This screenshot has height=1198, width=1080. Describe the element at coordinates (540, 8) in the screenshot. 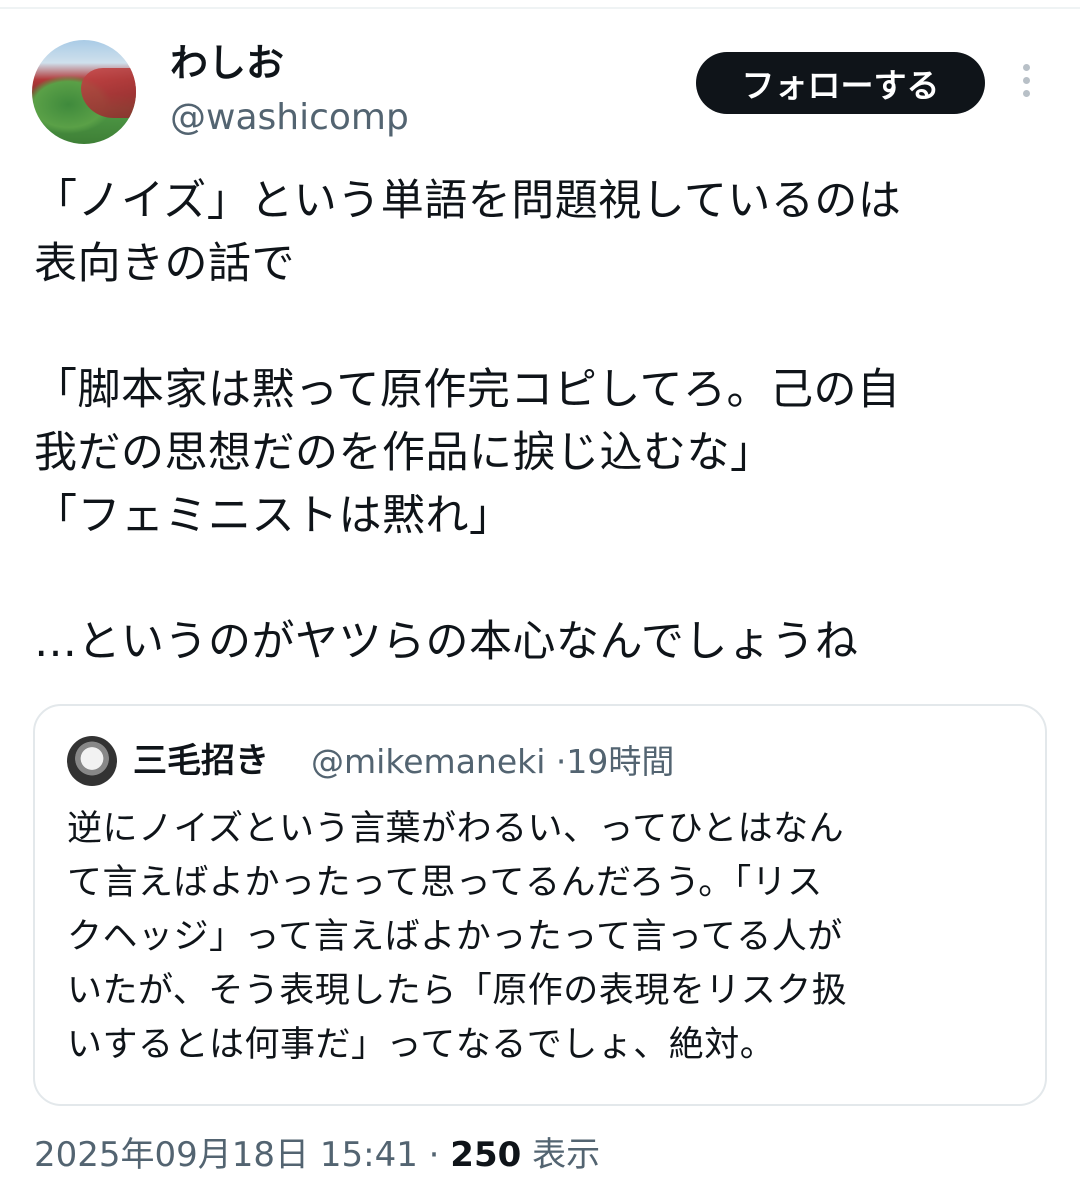

I see `top-divider` at that location.